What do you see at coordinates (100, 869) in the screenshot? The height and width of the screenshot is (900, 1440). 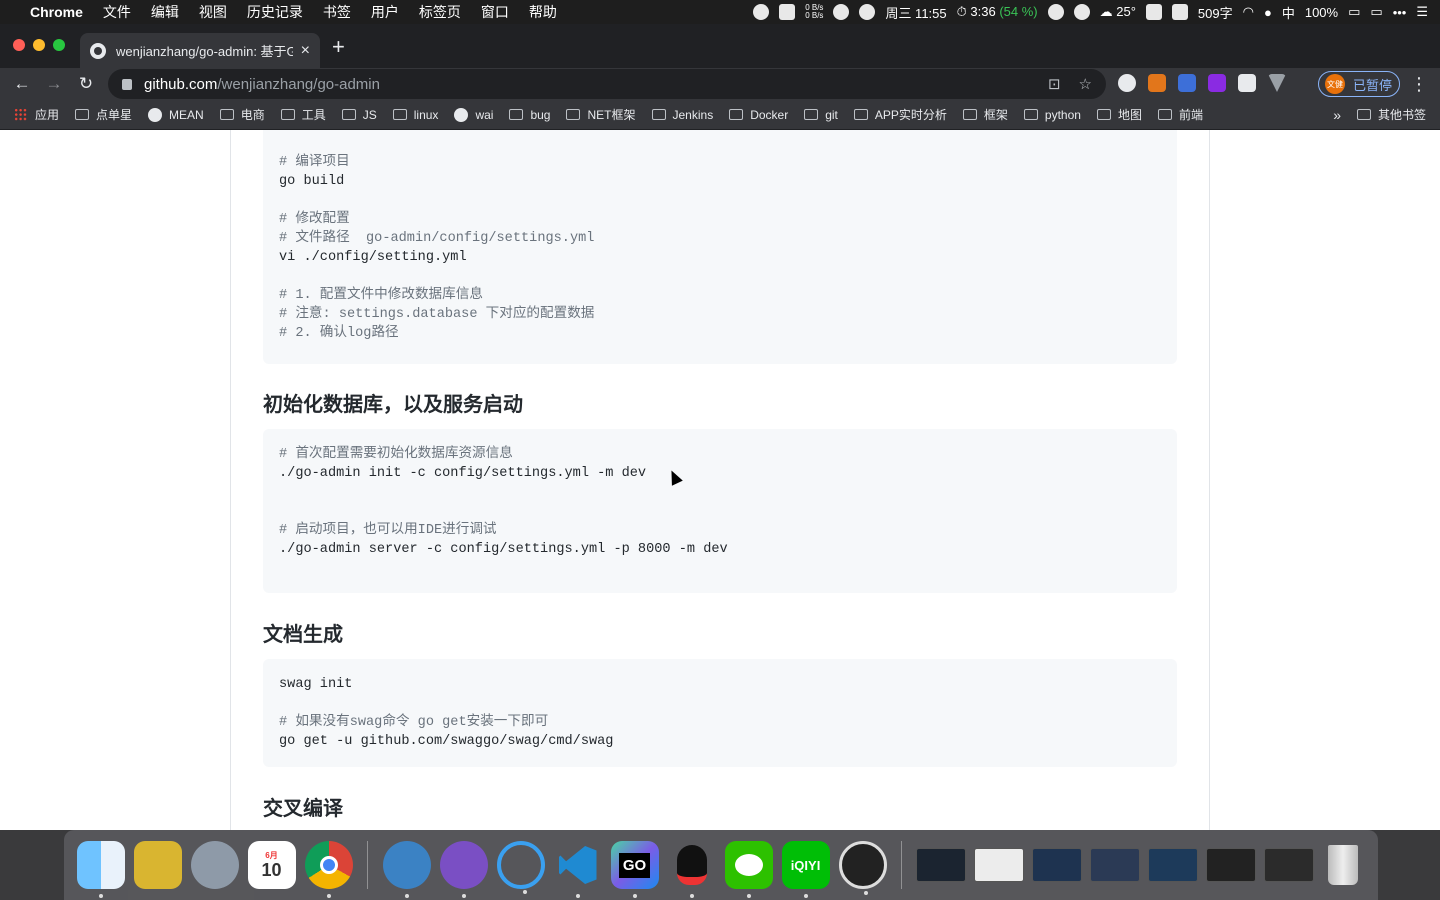 I see `finder-icon` at bounding box center [100, 869].